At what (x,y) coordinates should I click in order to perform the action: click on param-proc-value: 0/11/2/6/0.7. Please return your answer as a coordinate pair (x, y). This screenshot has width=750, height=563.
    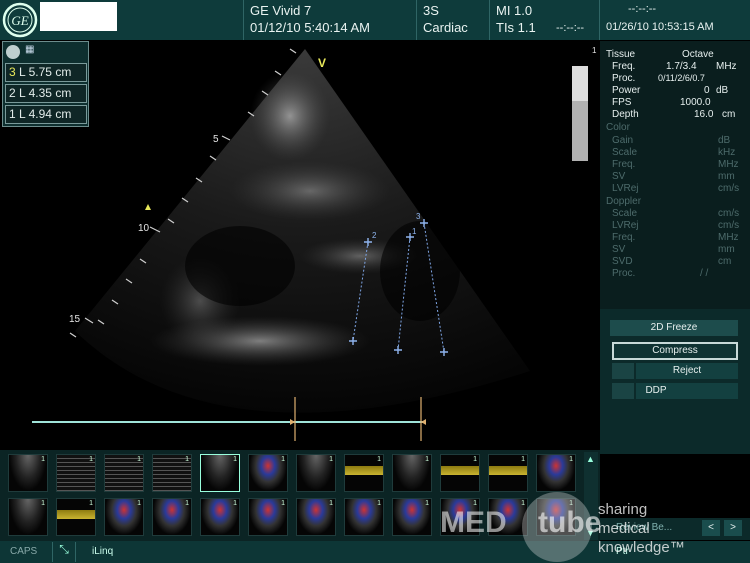
    Looking at the image, I should click on (681, 78).